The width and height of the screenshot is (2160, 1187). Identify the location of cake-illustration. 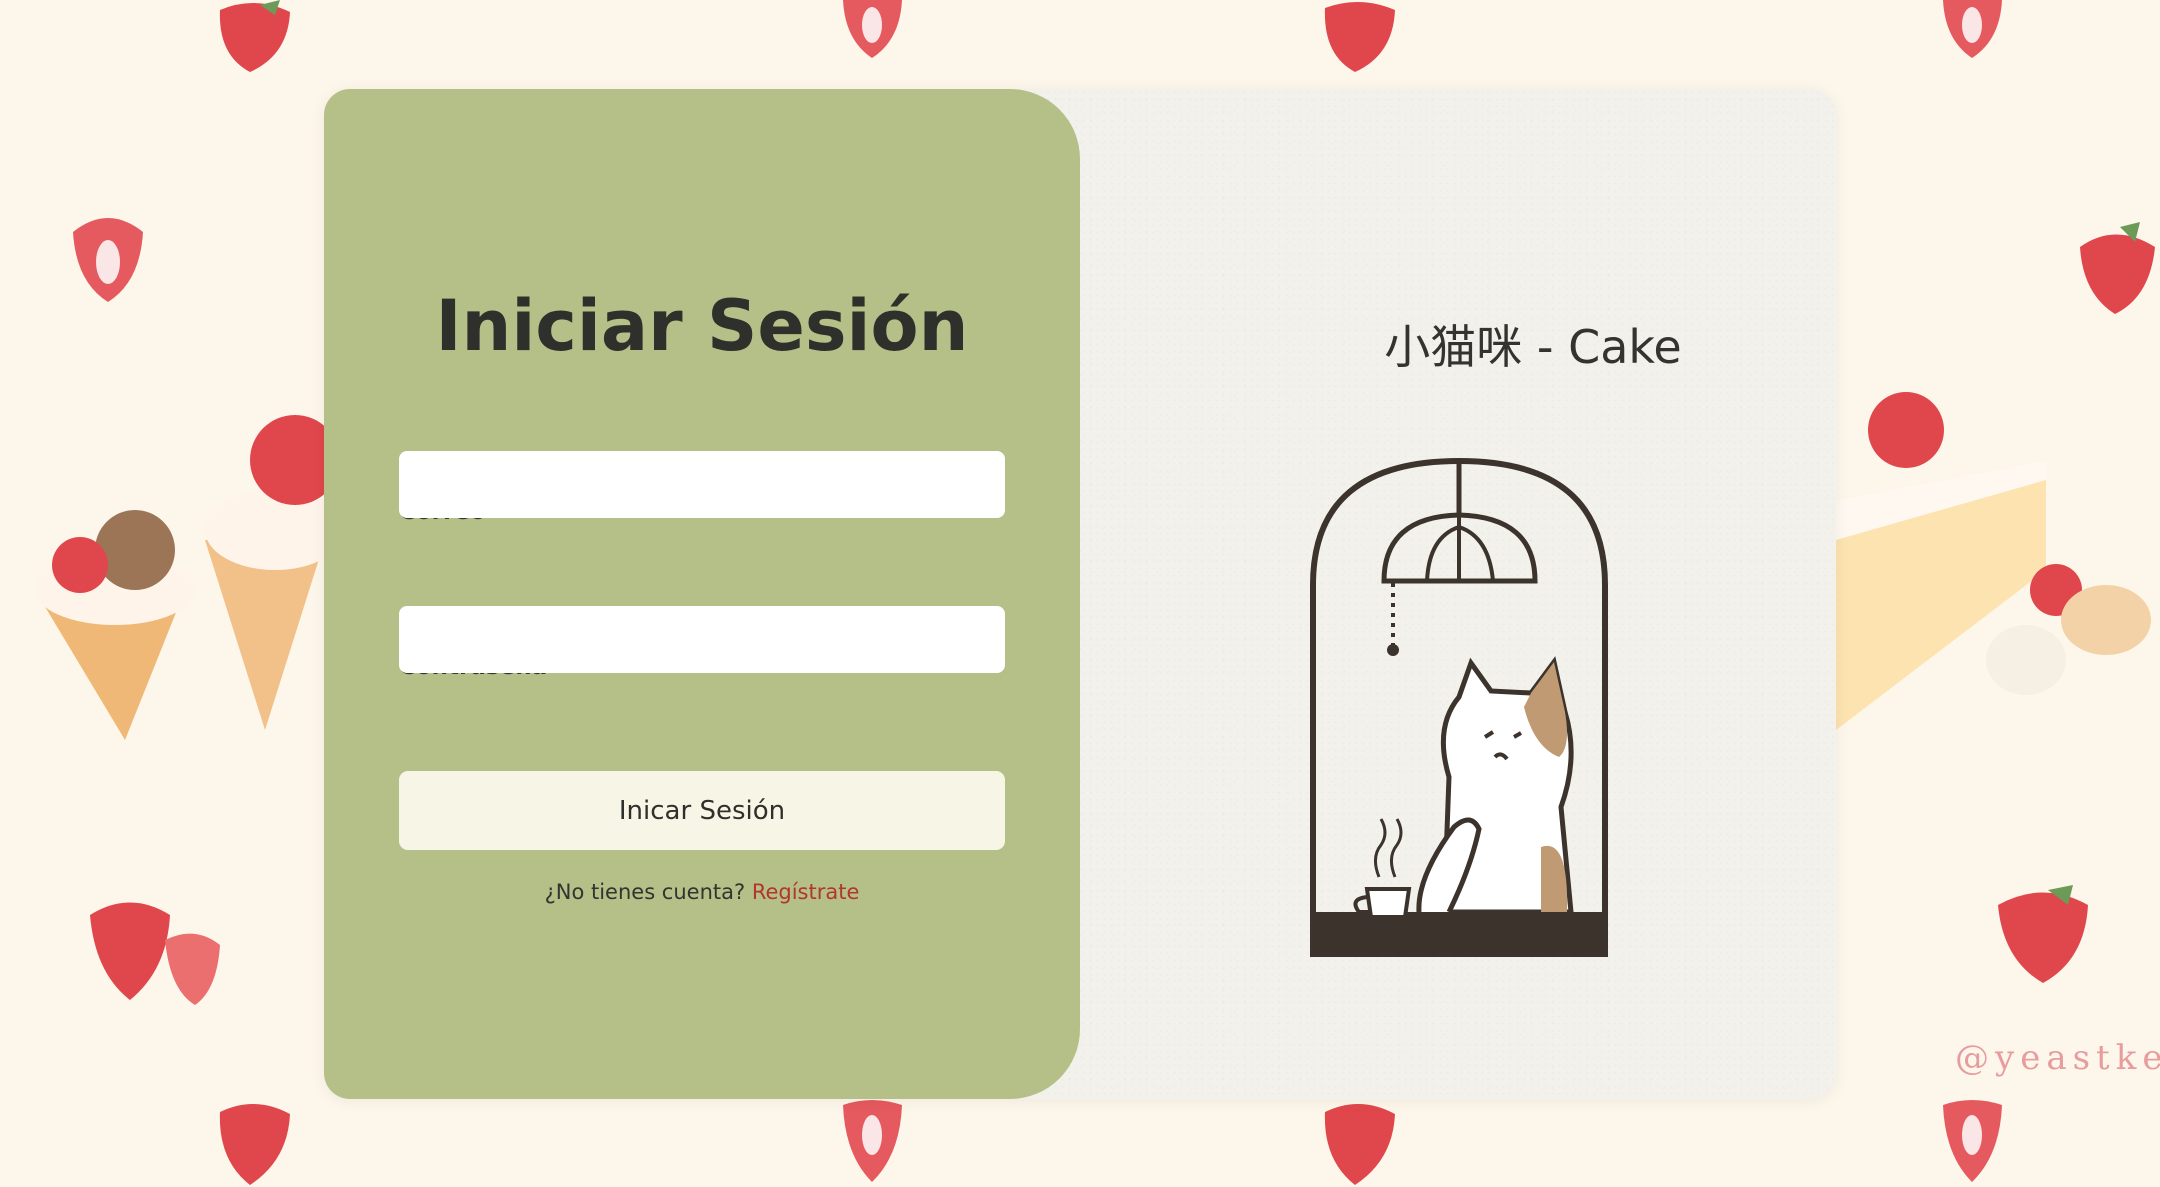
(1993, 561).